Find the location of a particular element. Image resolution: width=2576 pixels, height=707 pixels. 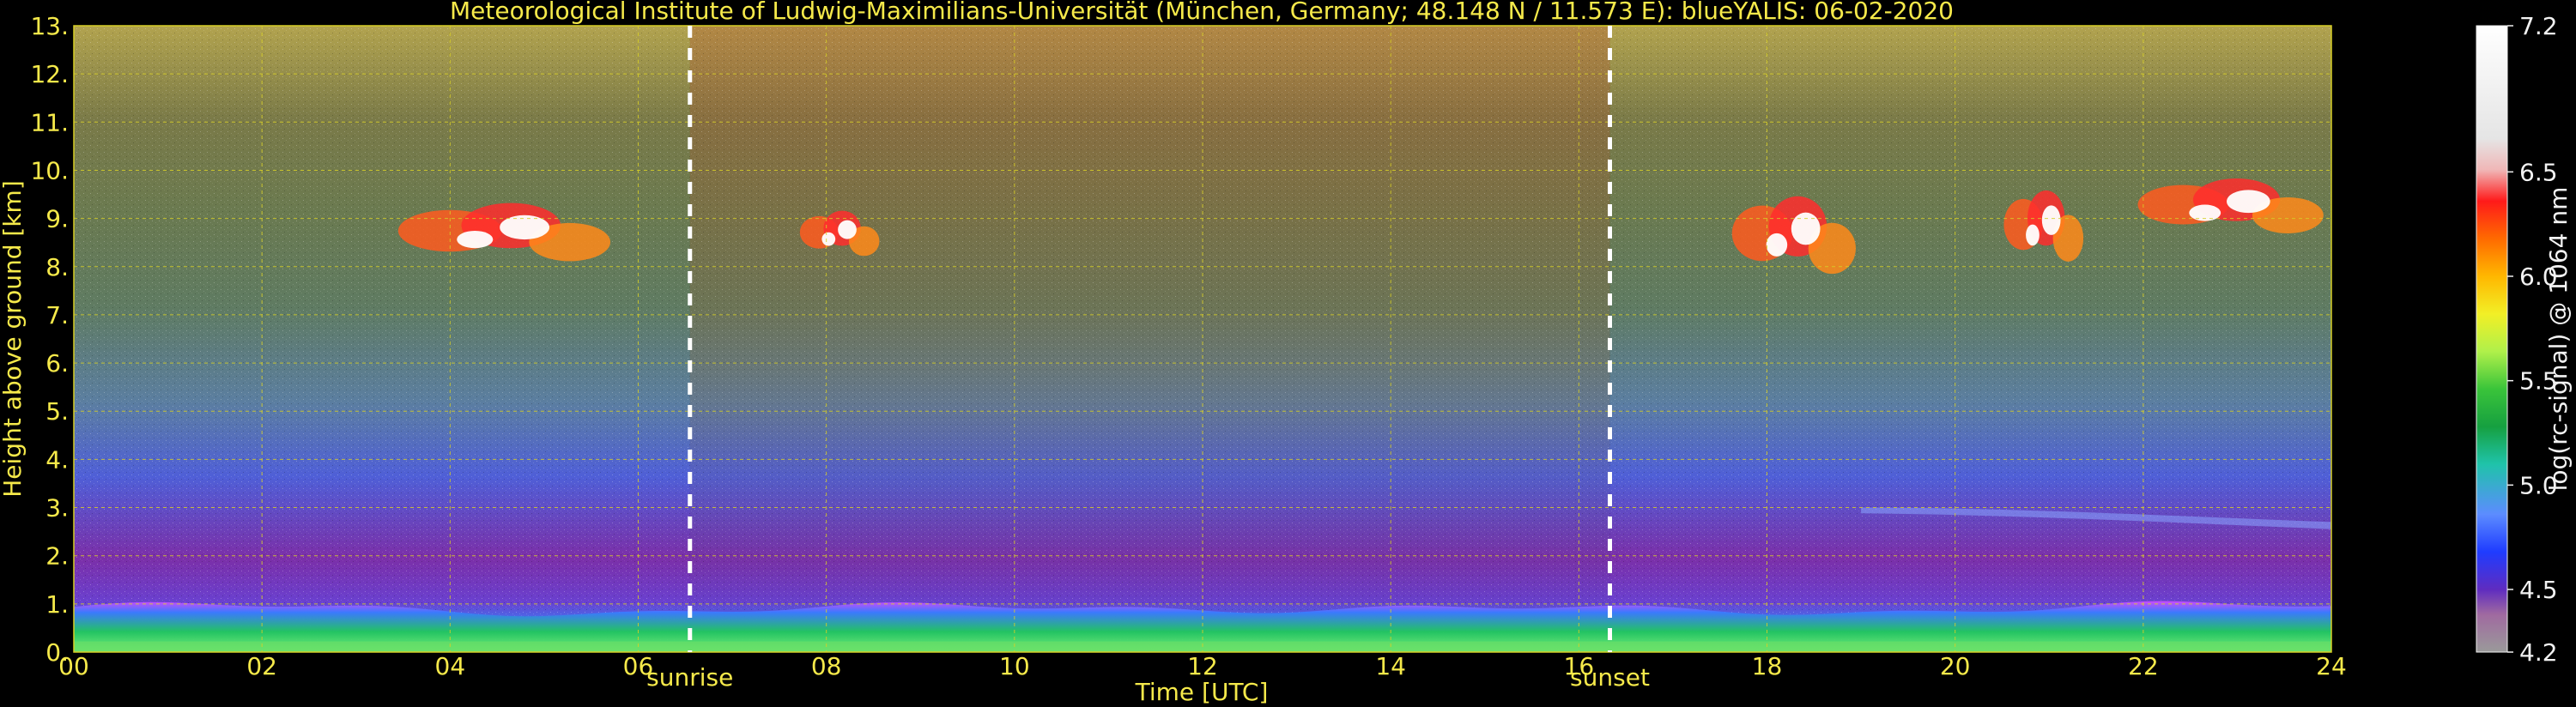

y-tick-label-11: 11. is located at coordinates (49, 122).